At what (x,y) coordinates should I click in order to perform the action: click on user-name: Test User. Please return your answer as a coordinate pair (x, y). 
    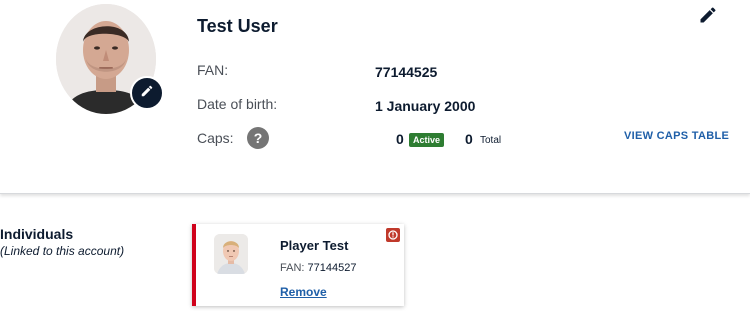
    Looking at the image, I should click on (237, 26).